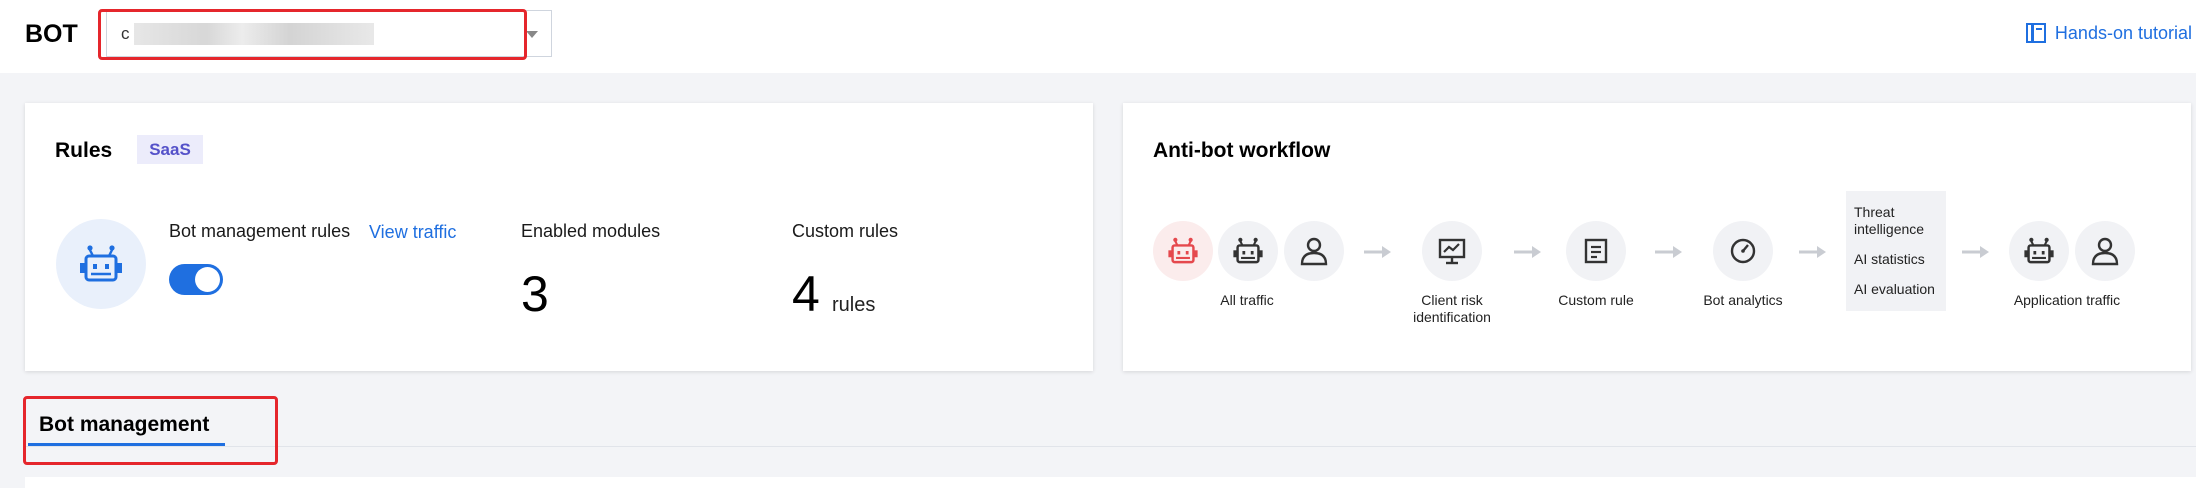 This screenshot has height=488, width=2196. I want to click on client-risk-node, so click(1452, 251).